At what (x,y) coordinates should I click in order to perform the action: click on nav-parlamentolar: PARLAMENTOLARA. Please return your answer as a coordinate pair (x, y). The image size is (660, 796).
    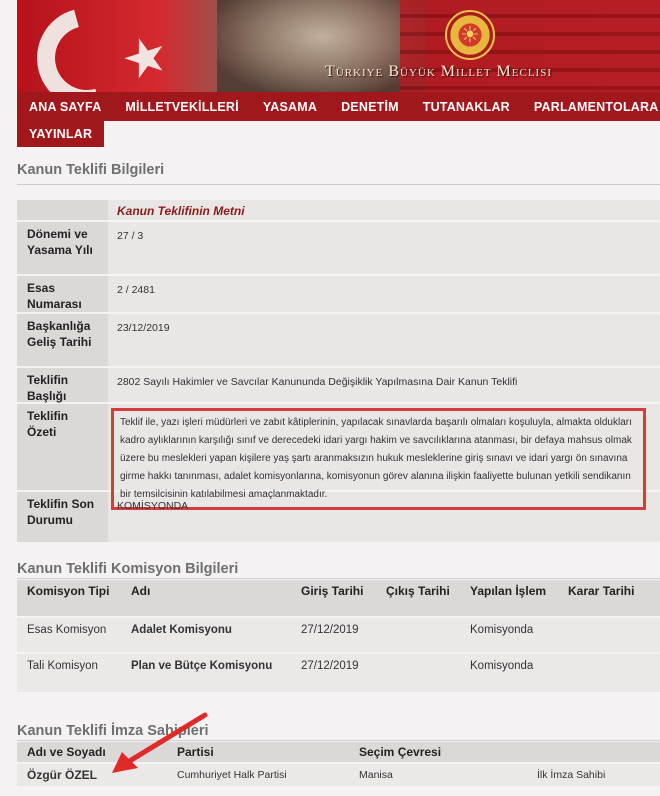
    Looking at the image, I should click on (591, 107).